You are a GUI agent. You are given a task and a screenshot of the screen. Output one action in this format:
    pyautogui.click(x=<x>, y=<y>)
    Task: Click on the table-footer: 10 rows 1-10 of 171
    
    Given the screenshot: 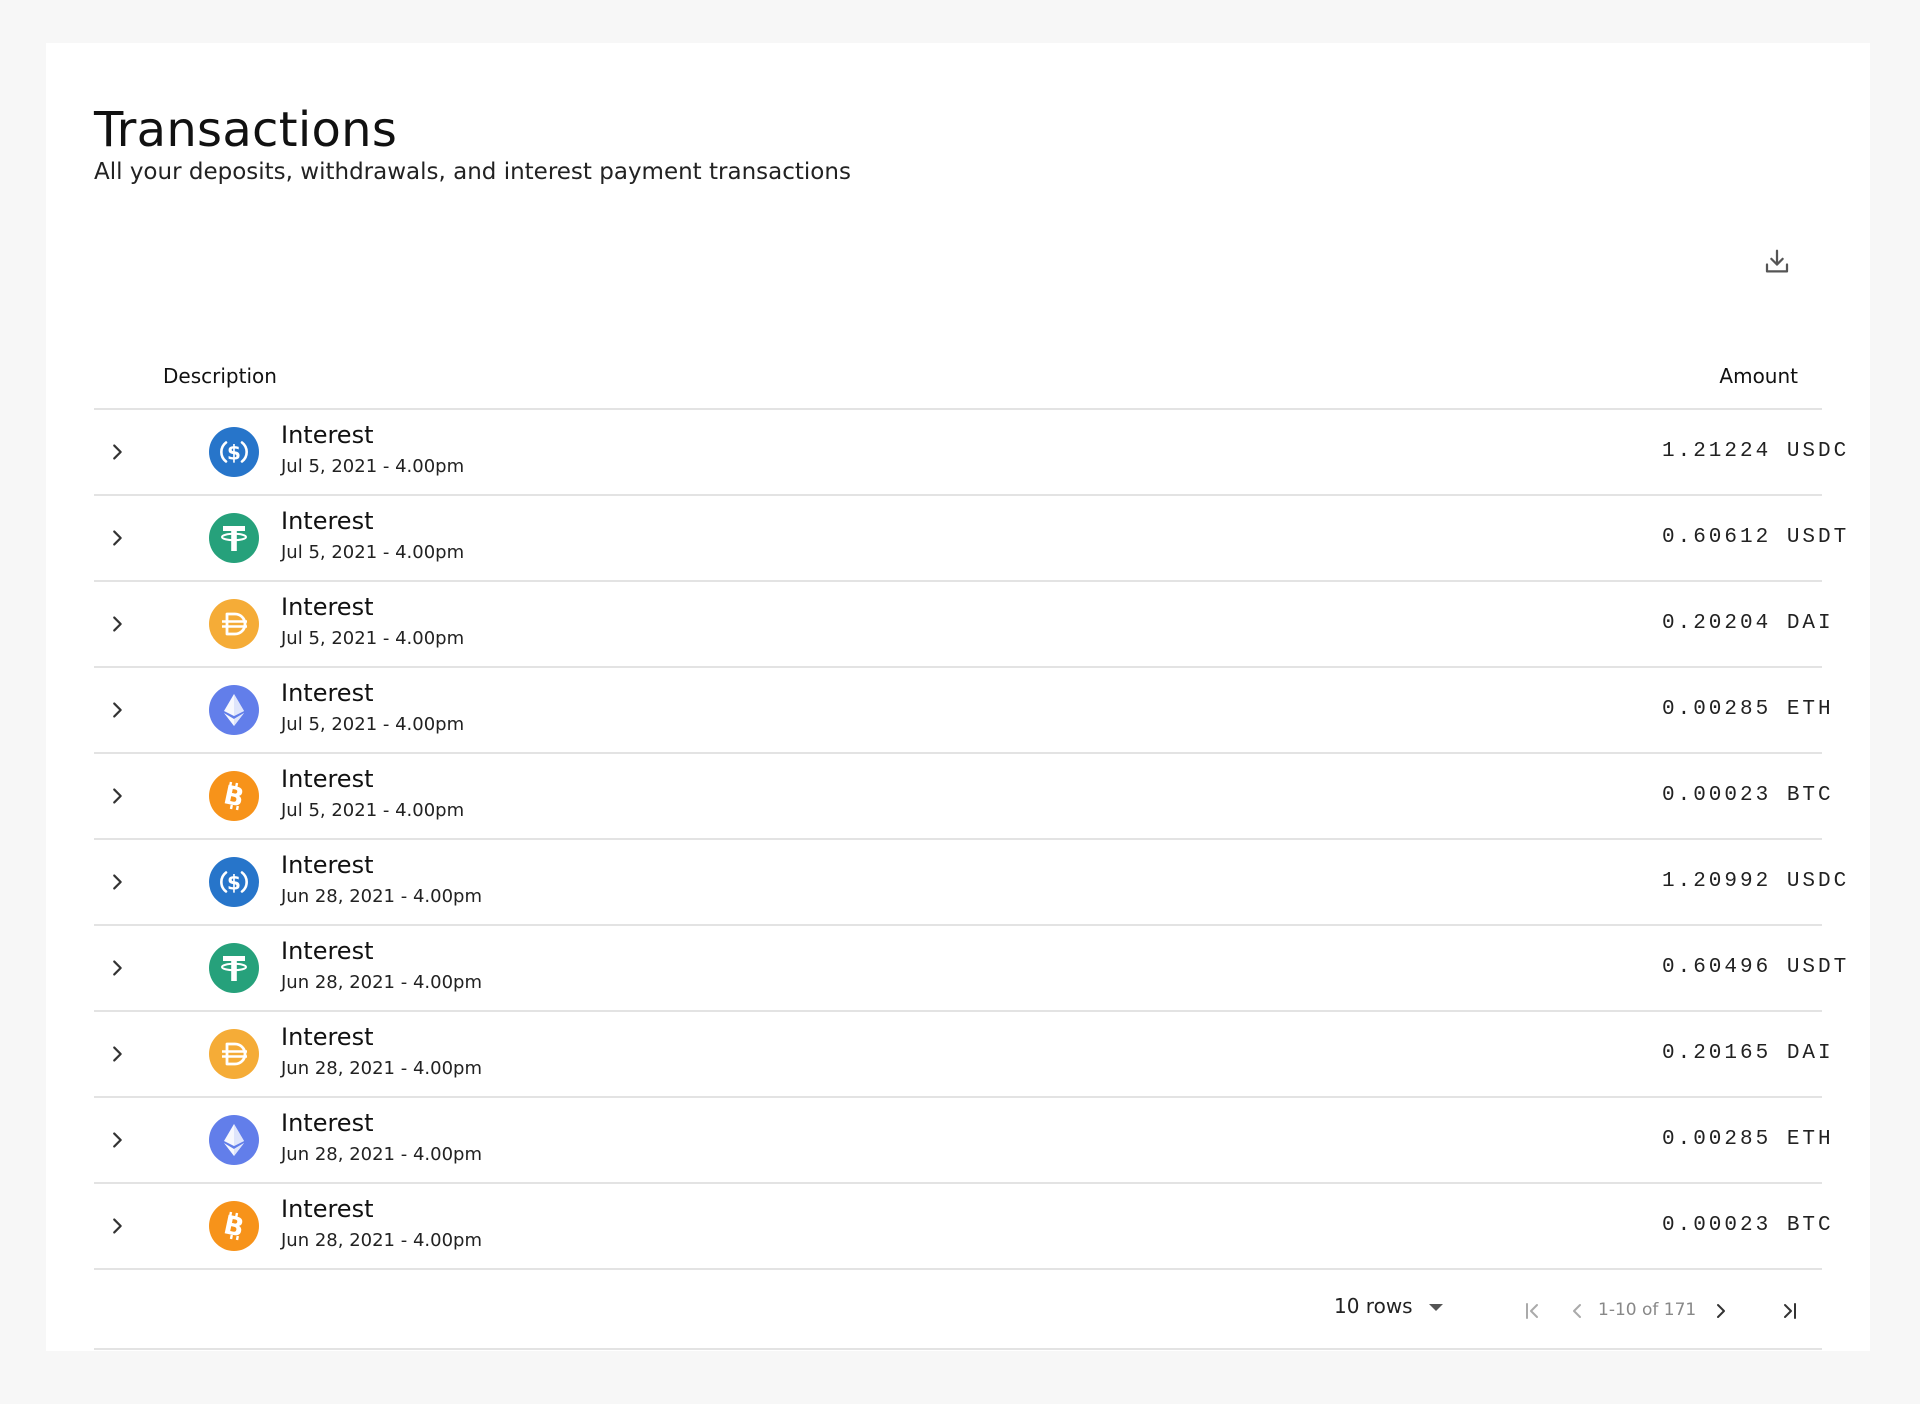 What is the action you would take?
    pyautogui.click(x=958, y=1310)
    